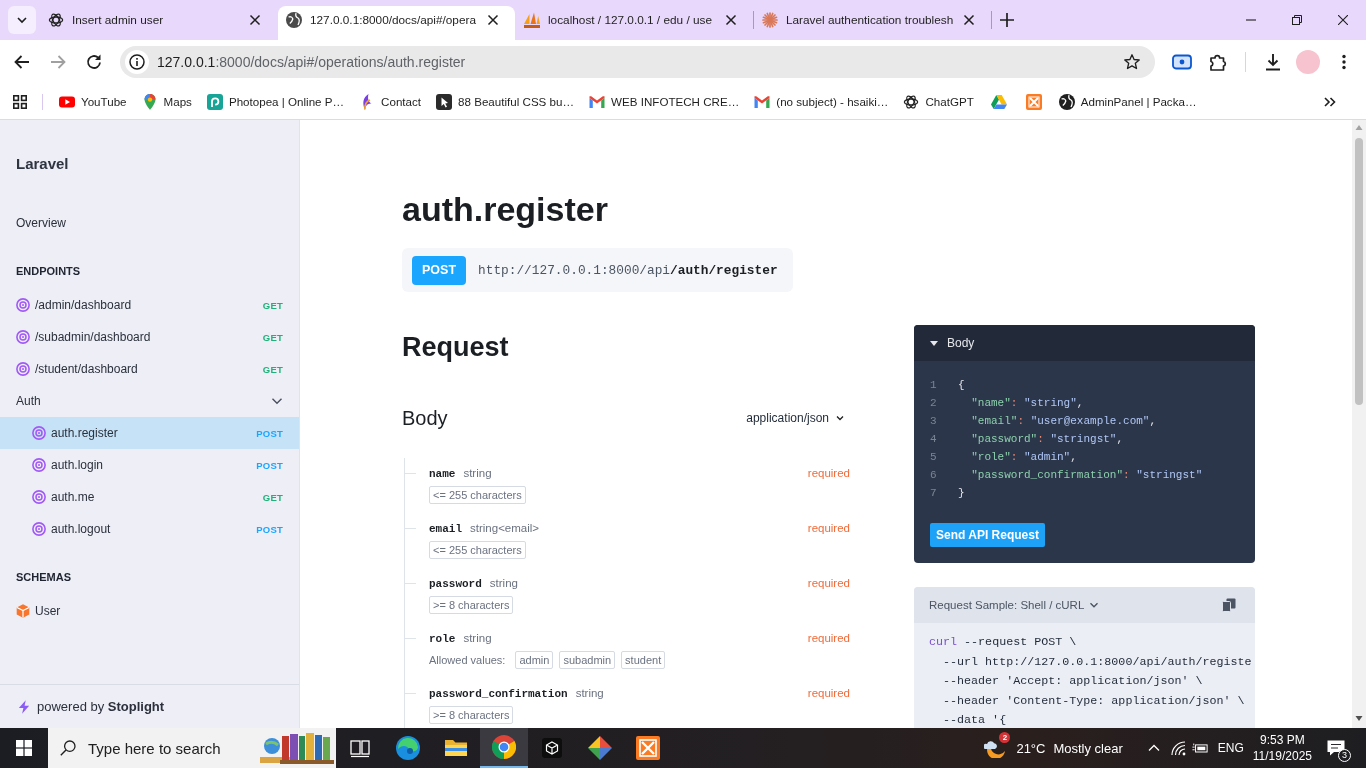 This screenshot has width=1366, height=768. What do you see at coordinates (94, 62) in the screenshot?
I see `reload-icon` at bounding box center [94, 62].